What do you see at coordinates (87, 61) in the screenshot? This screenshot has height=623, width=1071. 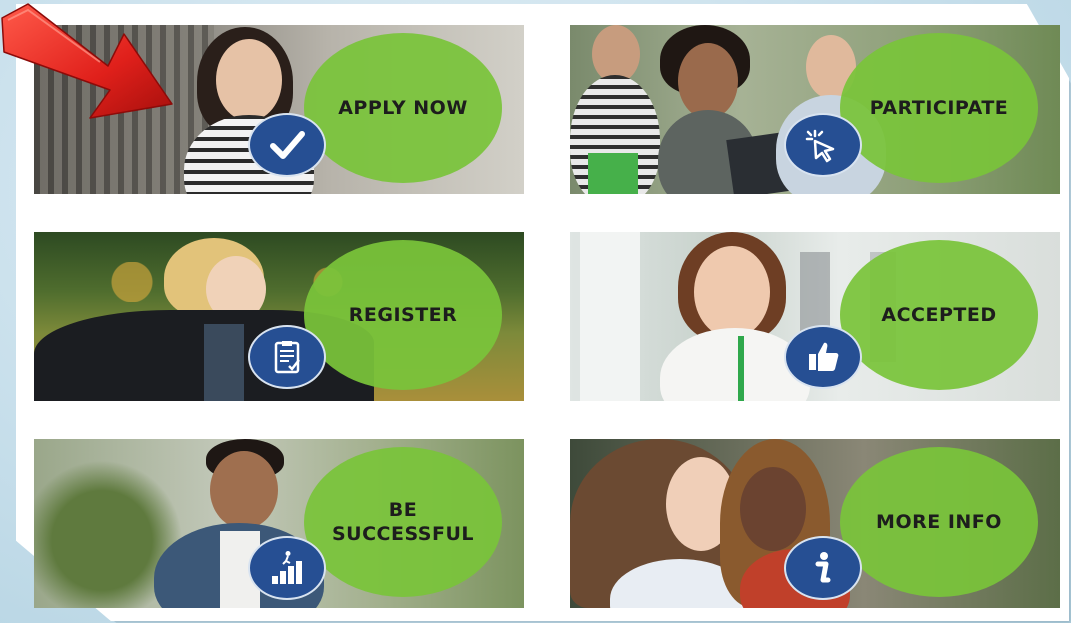 I see `red-arrow-icon` at bounding box center [87, 61].